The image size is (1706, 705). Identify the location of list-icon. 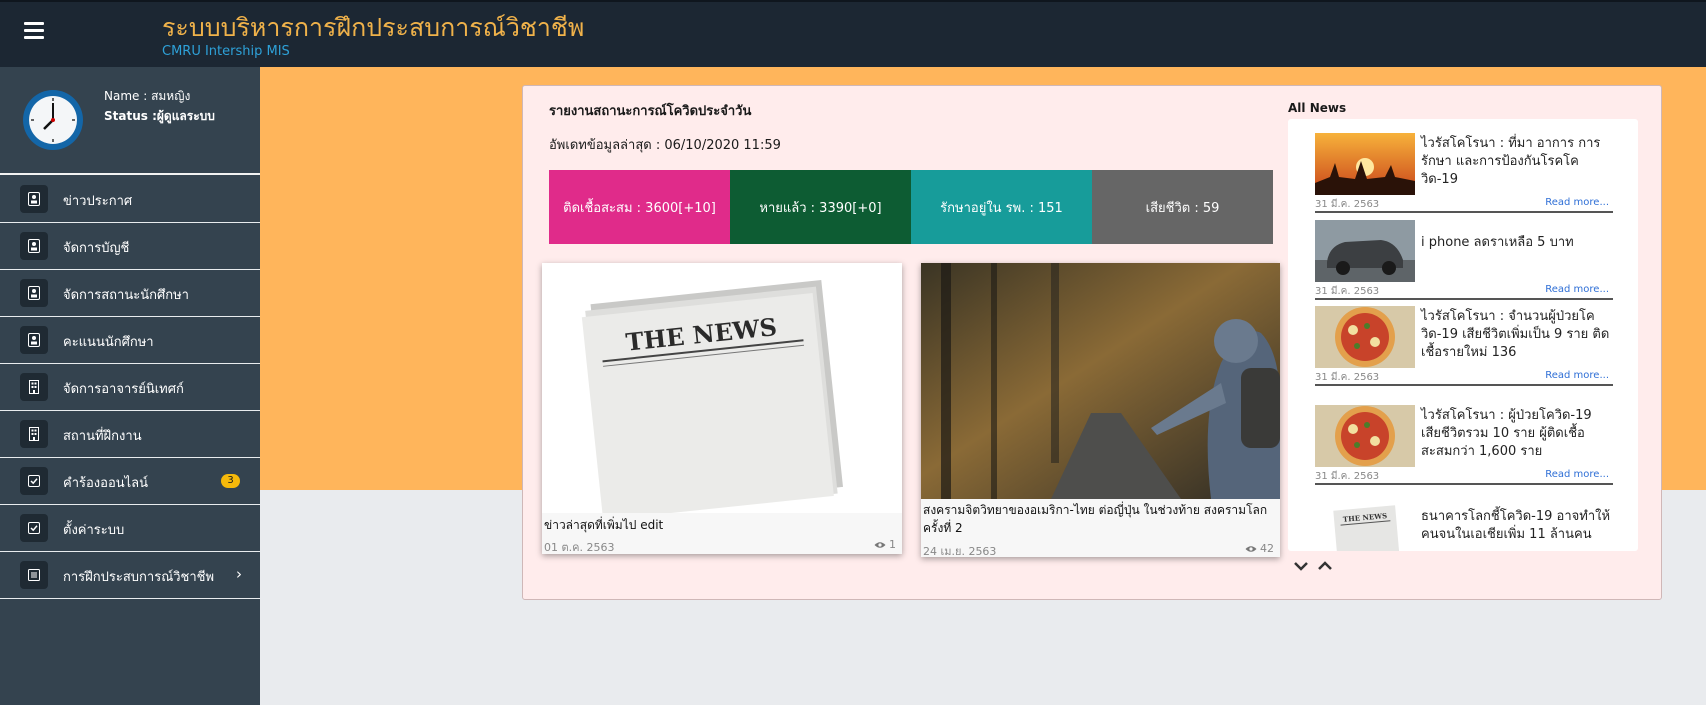
(34, 575).